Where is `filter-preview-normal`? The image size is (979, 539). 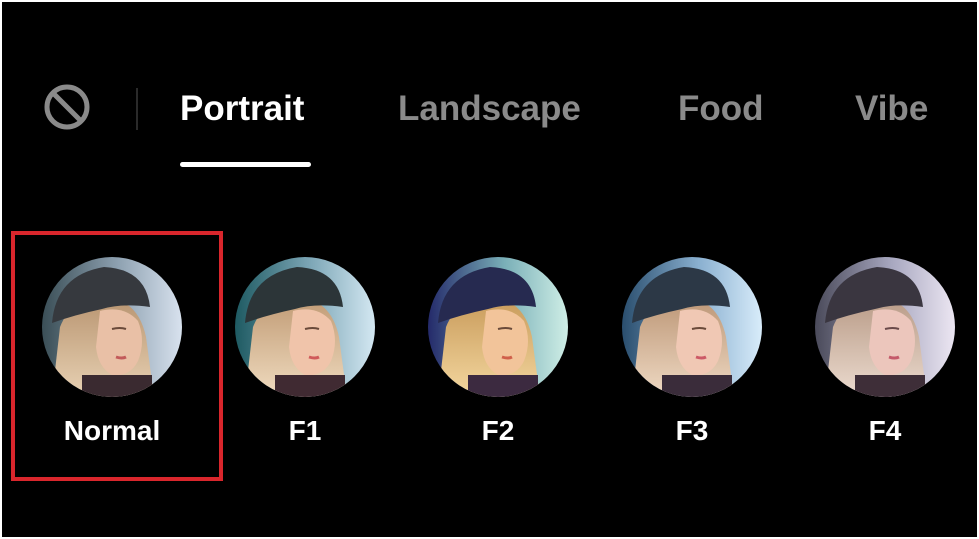
filter-preview-normal is located at coordinates (112, 327).